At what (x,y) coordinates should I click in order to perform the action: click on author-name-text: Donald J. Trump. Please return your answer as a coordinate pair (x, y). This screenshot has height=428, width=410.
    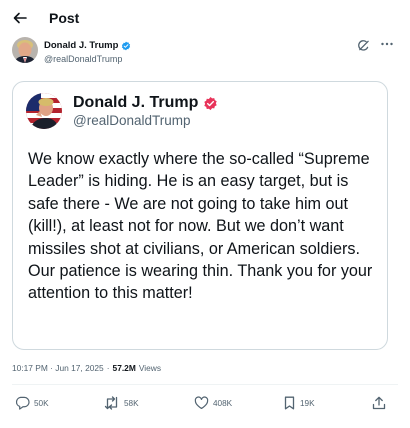
    Looking at the image, I should click on (81, 45).